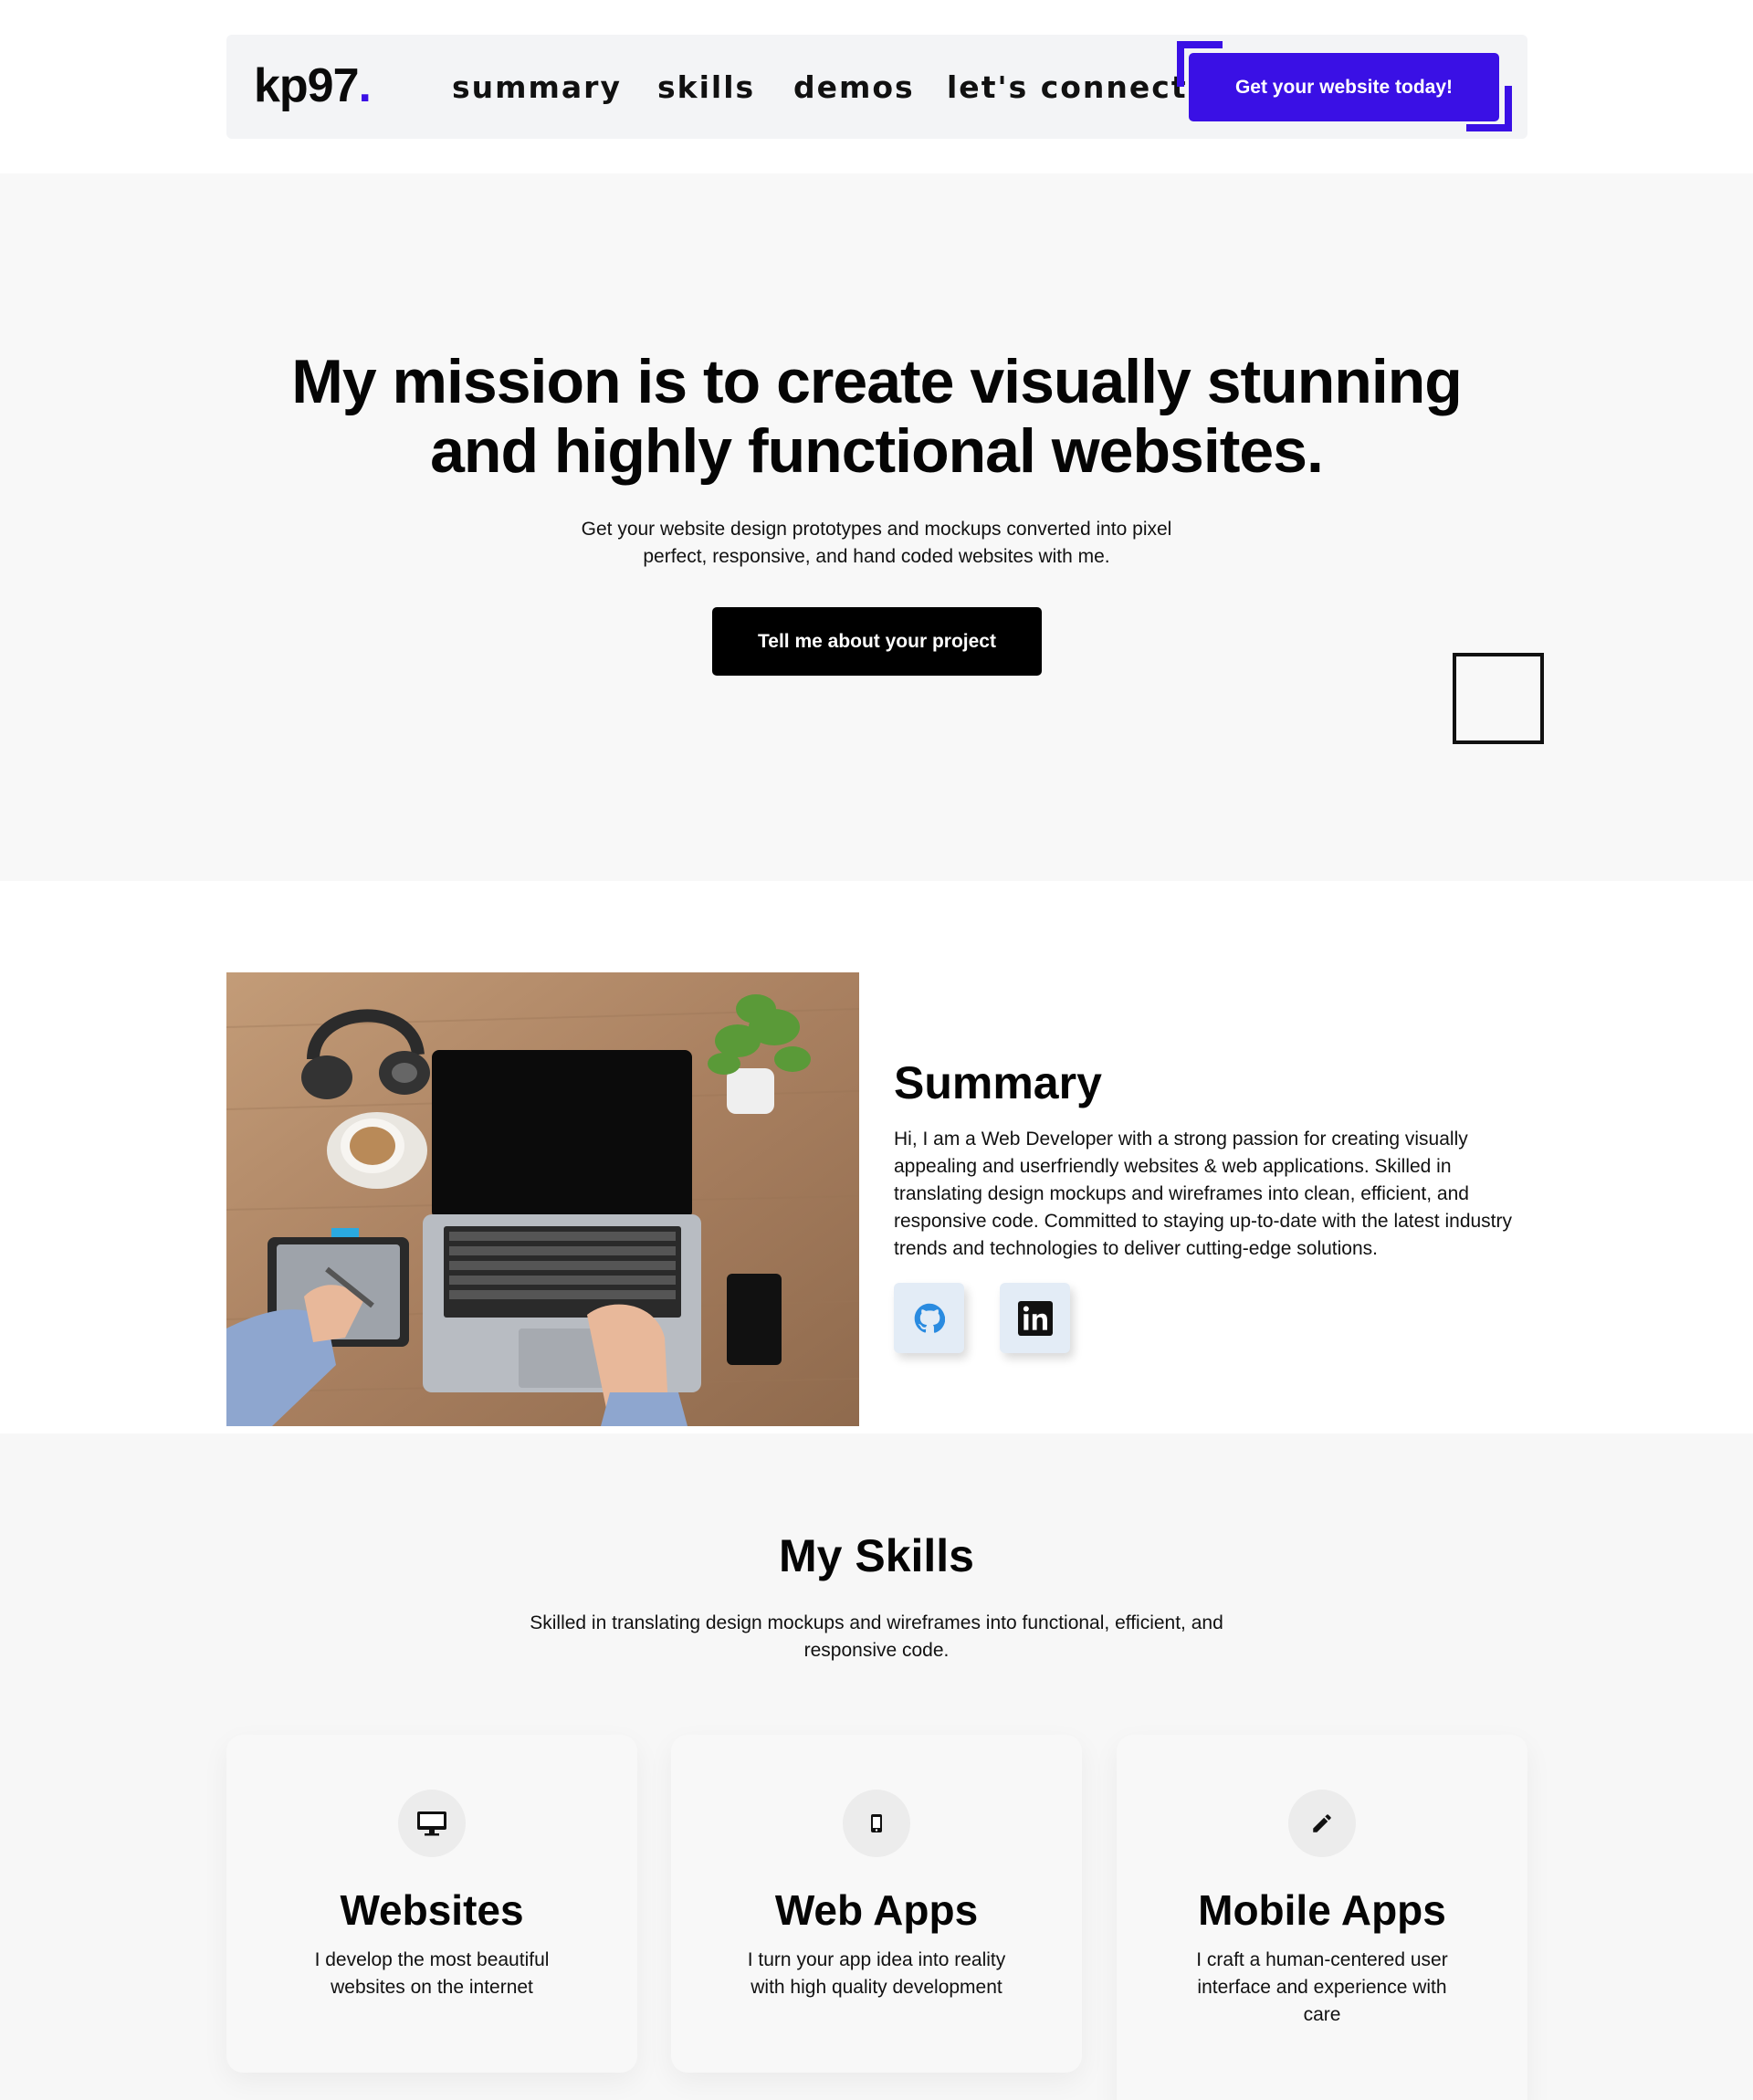  What do you see at coordinates (854, 87) in the screenshot?
I see `nav-link-demos: demos` at bounding box center [854, 87].